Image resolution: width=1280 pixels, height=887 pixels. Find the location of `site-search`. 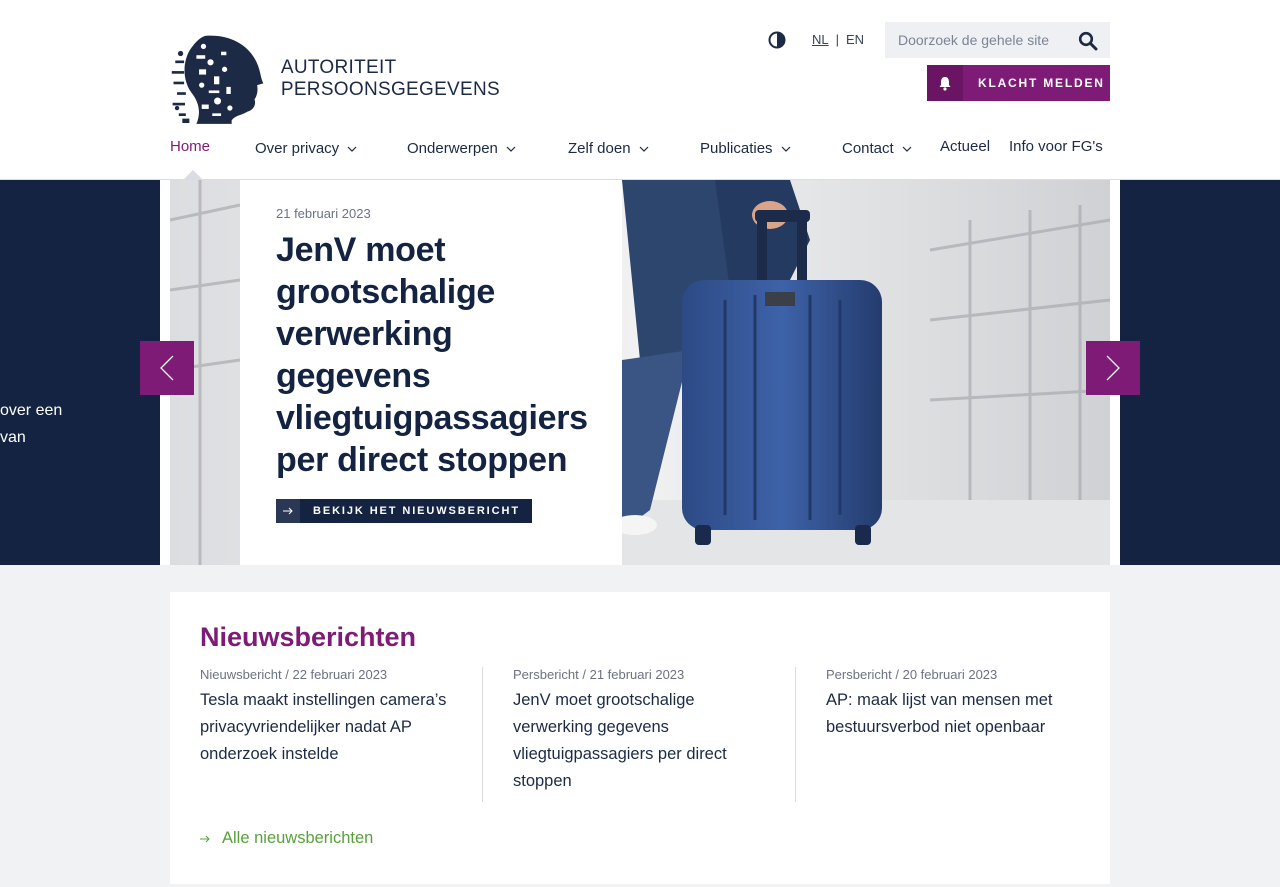

site-search is located at coordinates (997, 40).